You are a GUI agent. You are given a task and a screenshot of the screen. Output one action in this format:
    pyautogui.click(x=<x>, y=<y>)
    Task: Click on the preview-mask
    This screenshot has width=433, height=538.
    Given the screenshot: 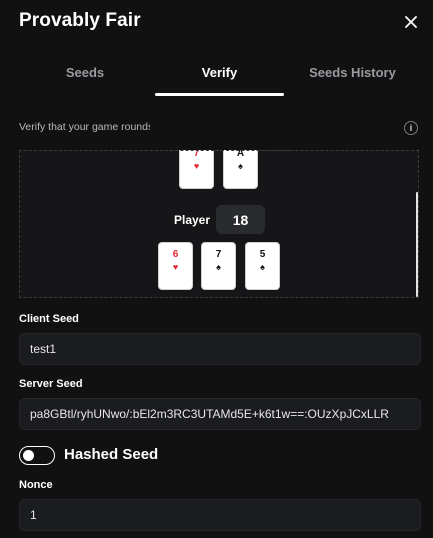 What is the action you would take?
    pyautogui.click(x=220, y=135)
    